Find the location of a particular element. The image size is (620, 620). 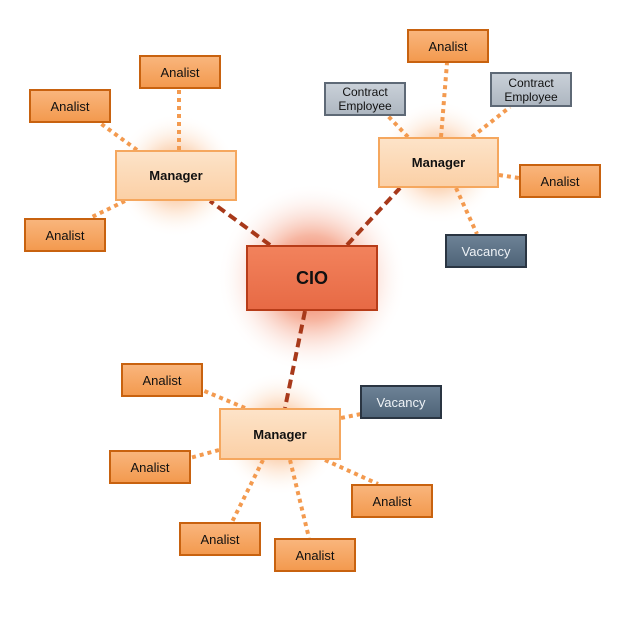

edge-m3-a10 is located at coordinates (351, 472).